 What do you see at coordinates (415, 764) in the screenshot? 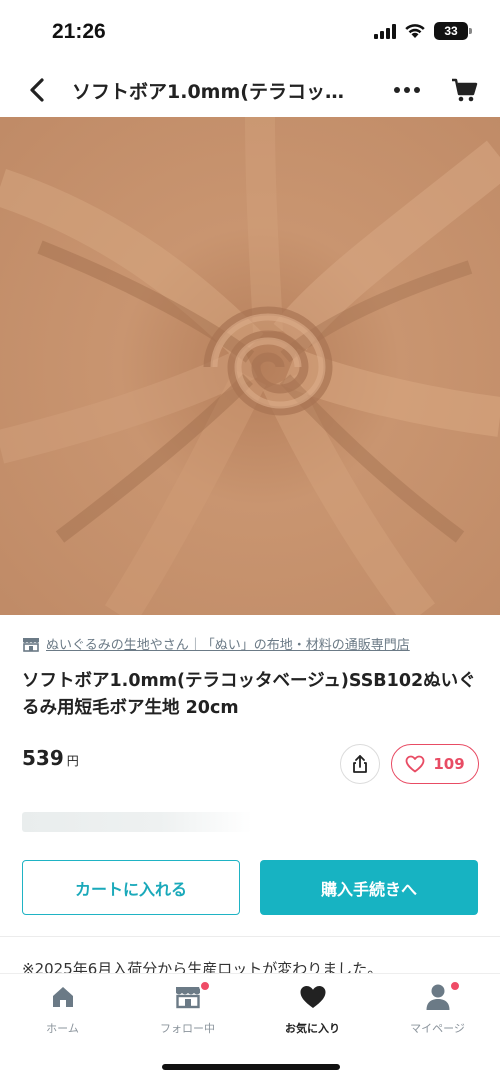
I see `heart-outline-icon` at bounding box center [415, 764].